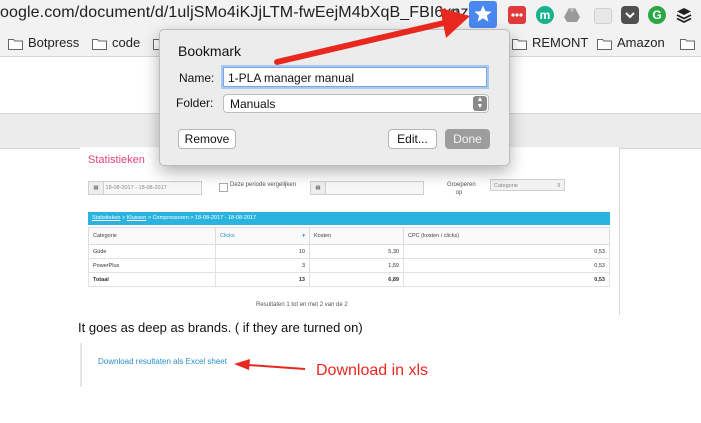 This screenshot has width=701, height=423. Describe the element at coordinates (455, 14) in the screenshot. I see `search-icon` at that location.